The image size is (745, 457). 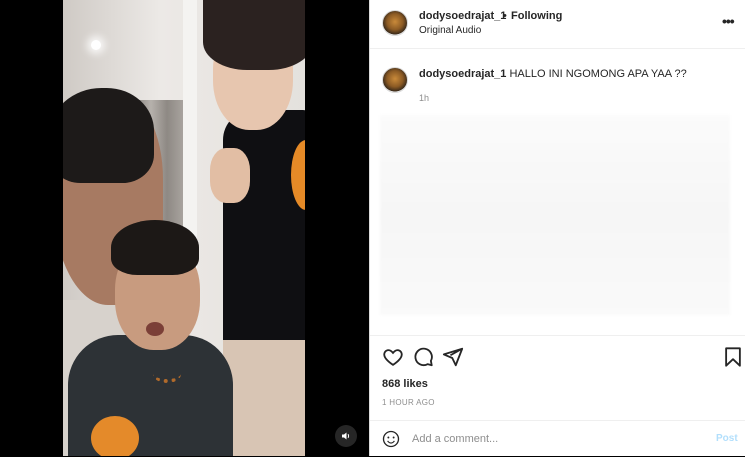 I want to click on comment-composer: Post, so click(x=557, y=438).